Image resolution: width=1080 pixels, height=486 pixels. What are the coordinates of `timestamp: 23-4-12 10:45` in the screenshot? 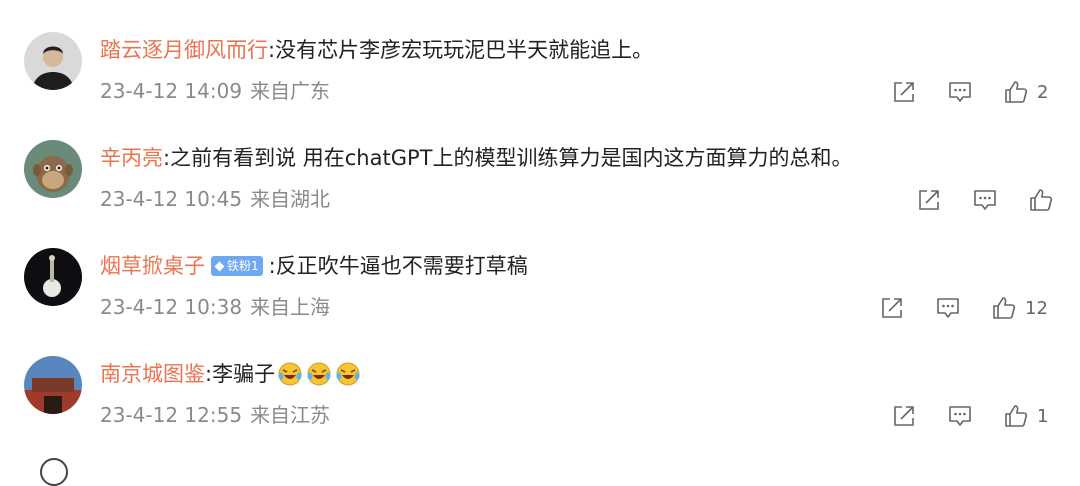 It's located at (171, 199).